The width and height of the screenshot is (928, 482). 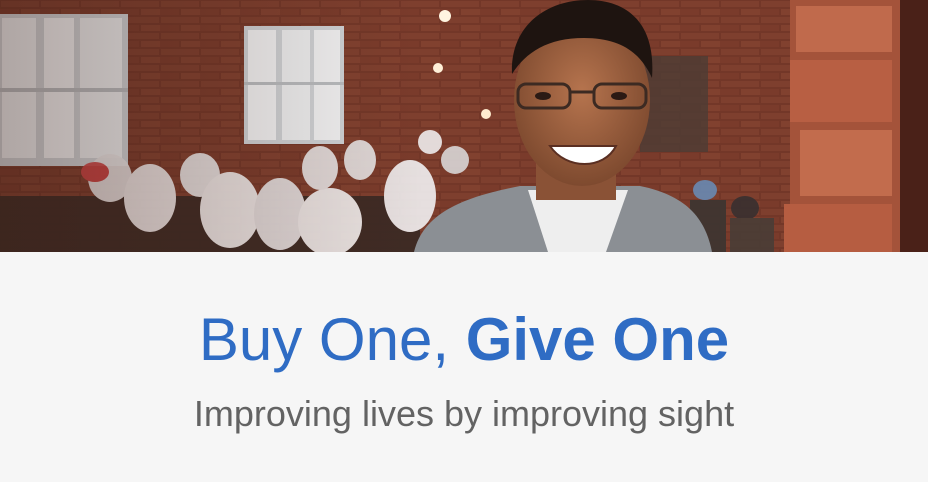 I want to click on subheadline: Improving lives by improving sight, so click(x=464, y=413).